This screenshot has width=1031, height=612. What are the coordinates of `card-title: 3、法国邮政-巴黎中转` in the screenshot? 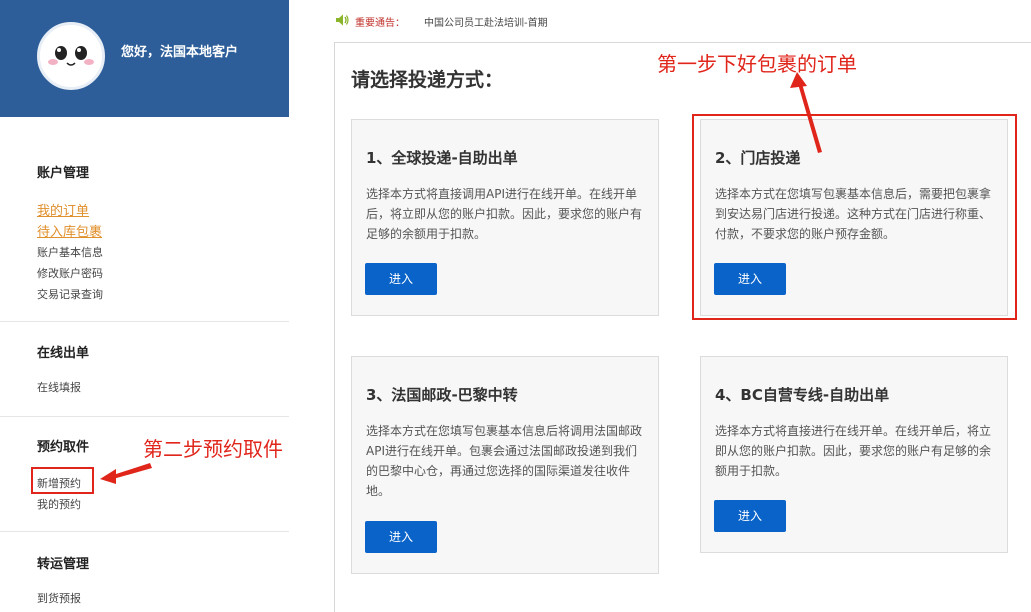 It's located at (442, 395).